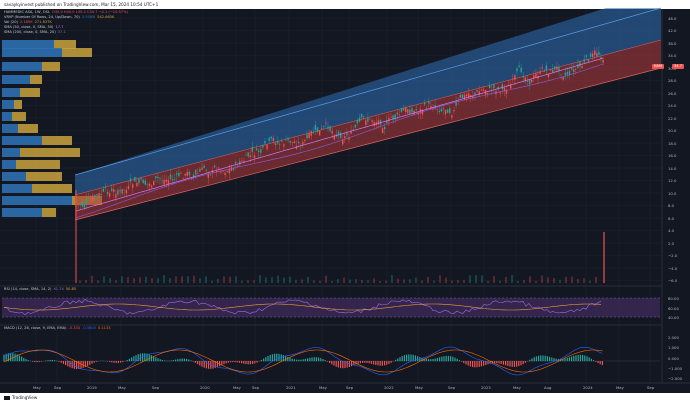  What do you see at coordinates (672, 168) in the screenshot?
I see `price-tick-label: 14.0` at bounding box center [672, 168].